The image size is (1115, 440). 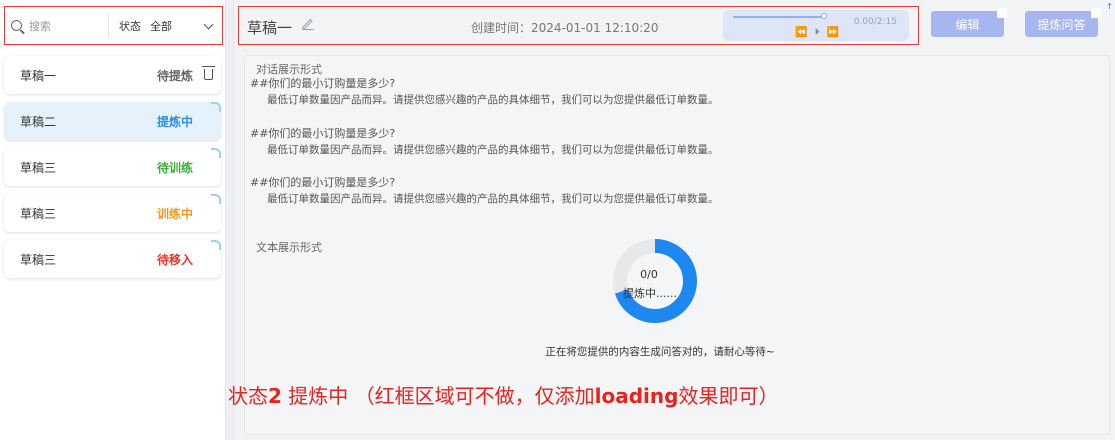 What do you see at coordinates (649, 274) in the screenshot?
I see `progress-count: 0/0` at bounding box center [649, 274].